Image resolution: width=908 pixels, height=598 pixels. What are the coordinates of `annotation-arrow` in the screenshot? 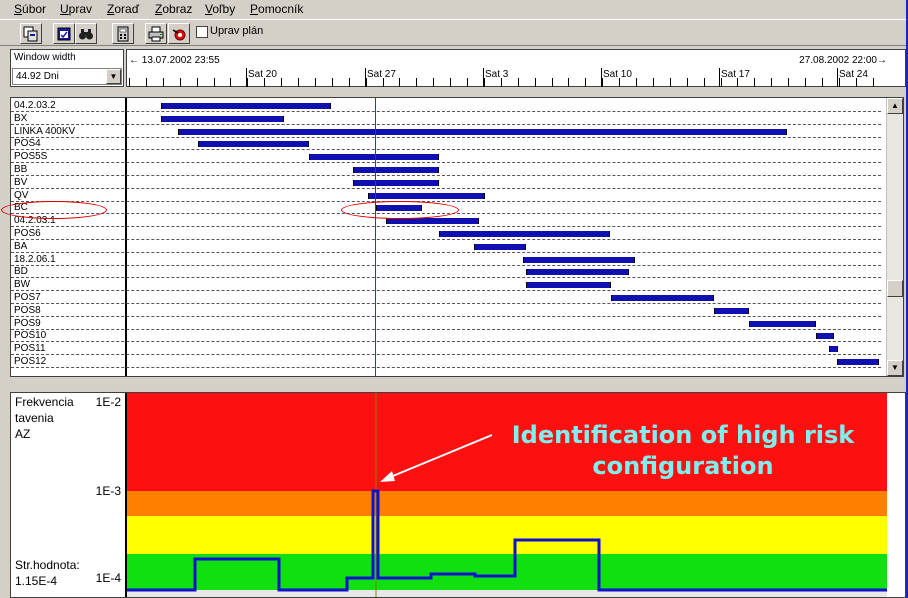 It's located at (436, 458).